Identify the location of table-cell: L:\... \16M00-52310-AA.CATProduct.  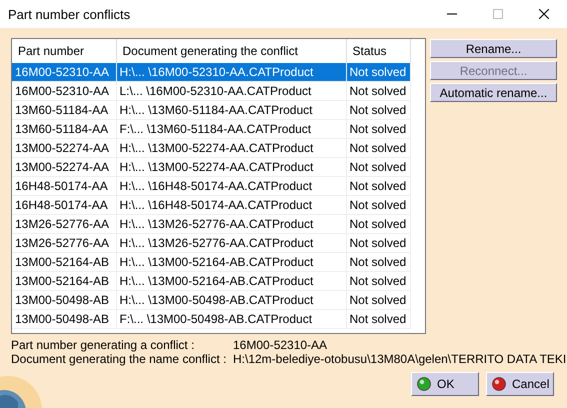
(231, 91).